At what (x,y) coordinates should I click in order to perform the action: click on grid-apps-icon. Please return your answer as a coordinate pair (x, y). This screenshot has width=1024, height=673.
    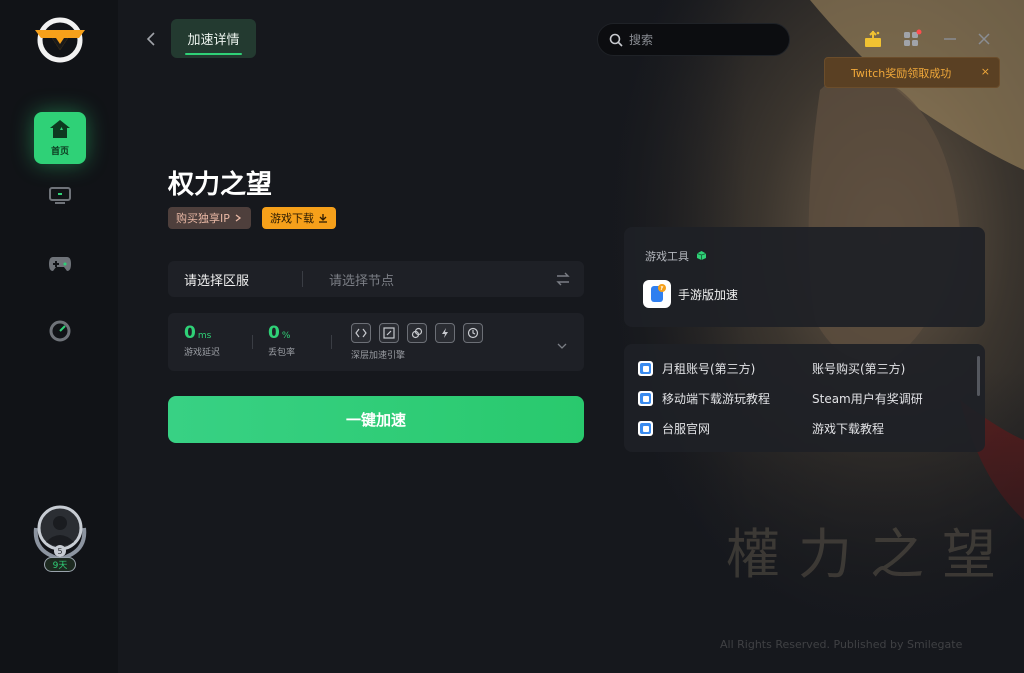
    Looking at the image, I should click on (913, 37).